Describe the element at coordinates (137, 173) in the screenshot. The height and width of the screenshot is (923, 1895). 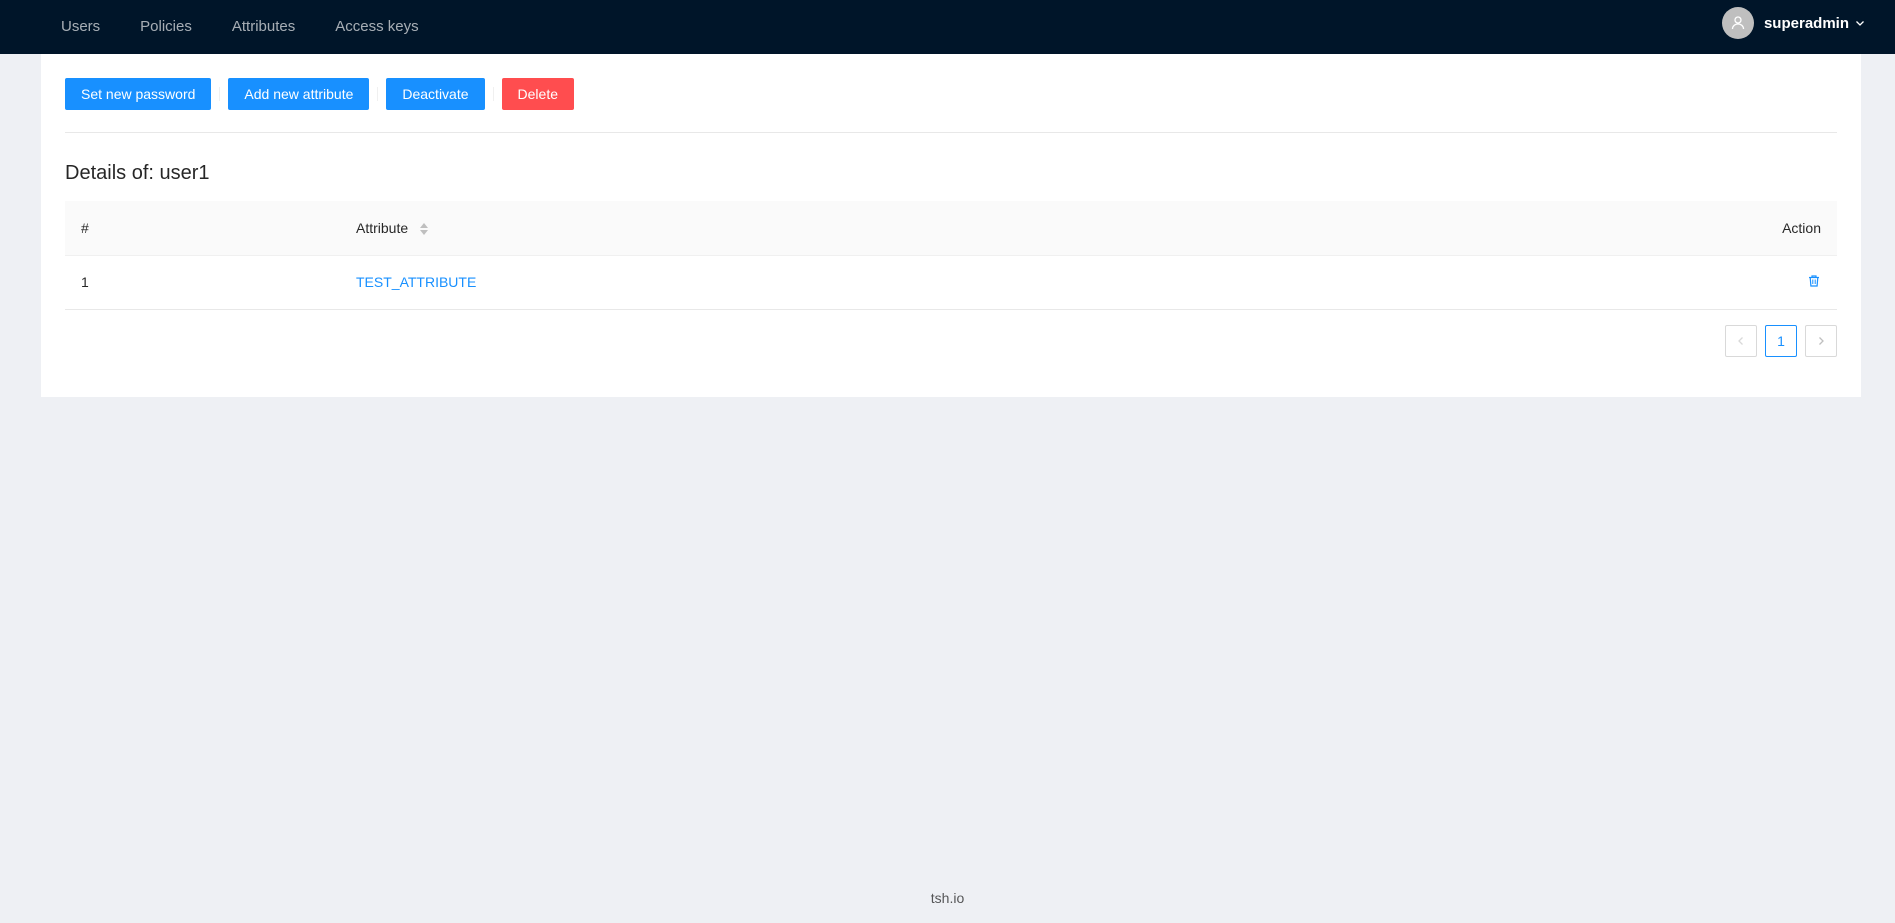
I see `page-title: Details of: user1` at that location.